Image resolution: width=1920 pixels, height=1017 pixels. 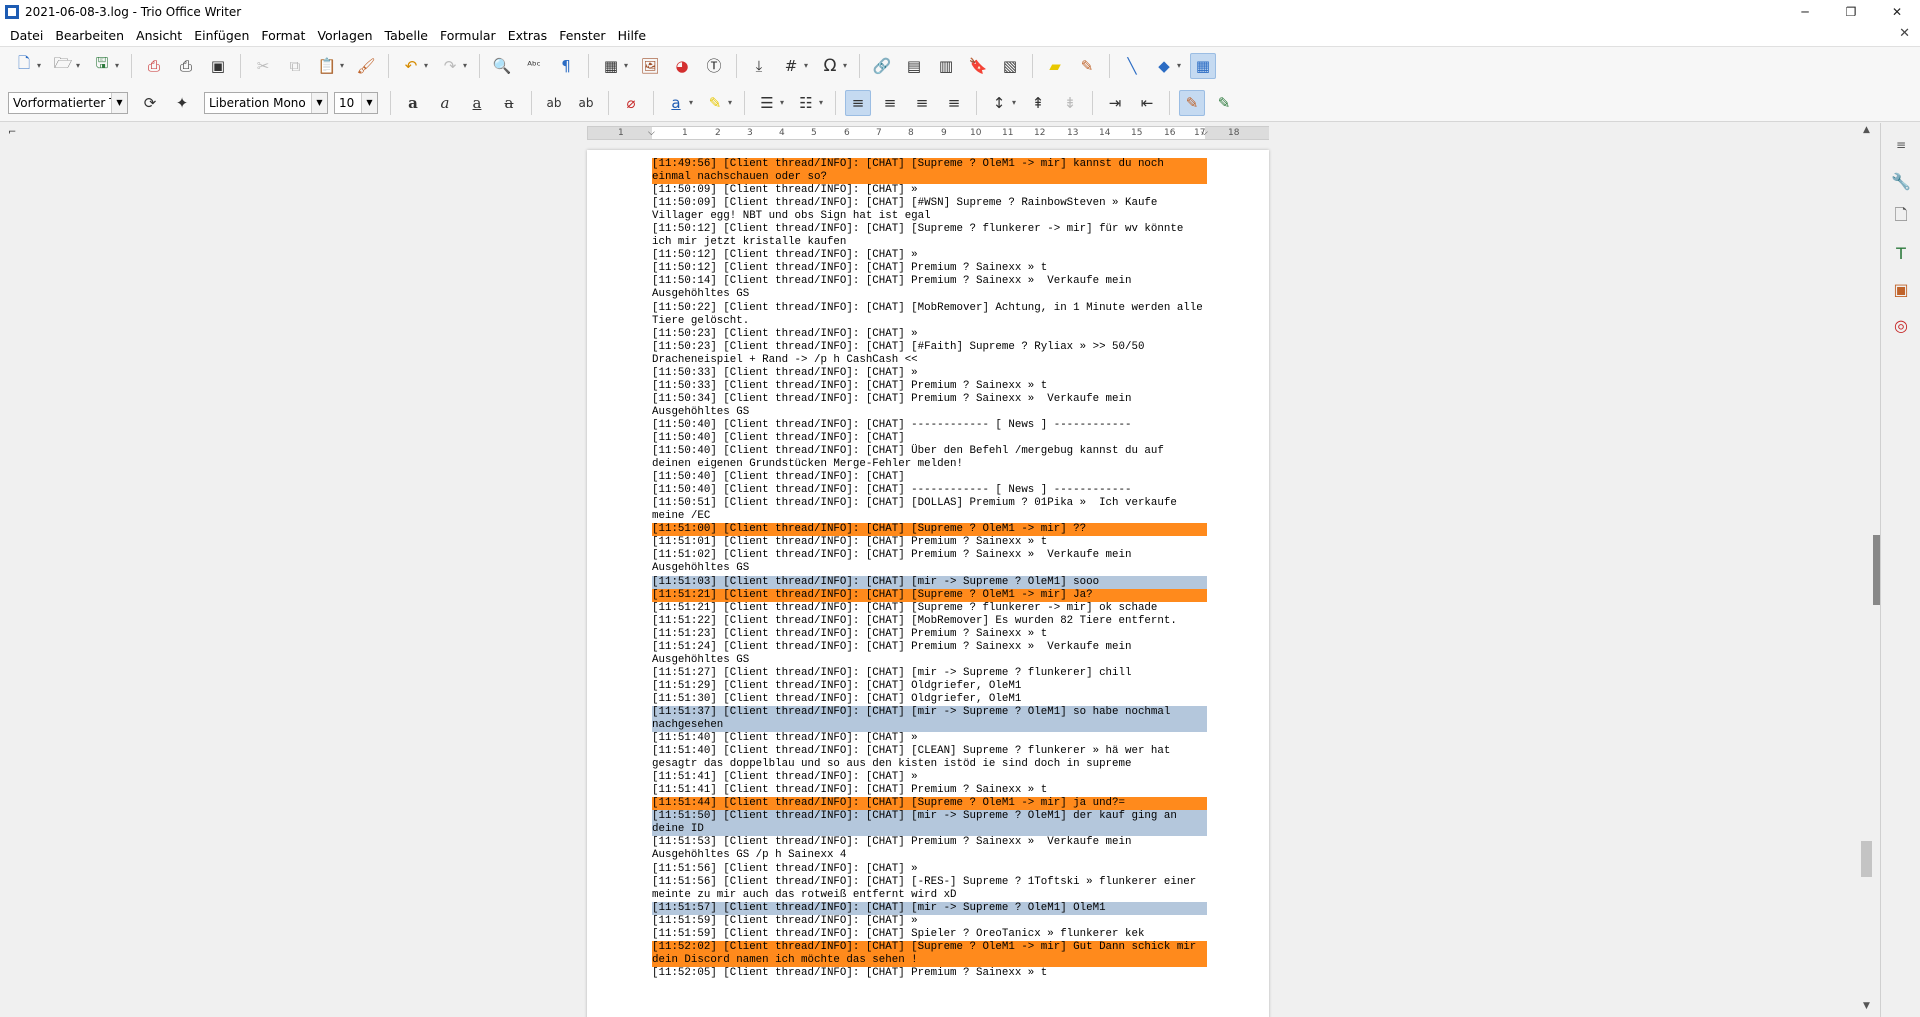 I want to click on increase-indent-icon: ⇥, so click(x=1115, y=103).